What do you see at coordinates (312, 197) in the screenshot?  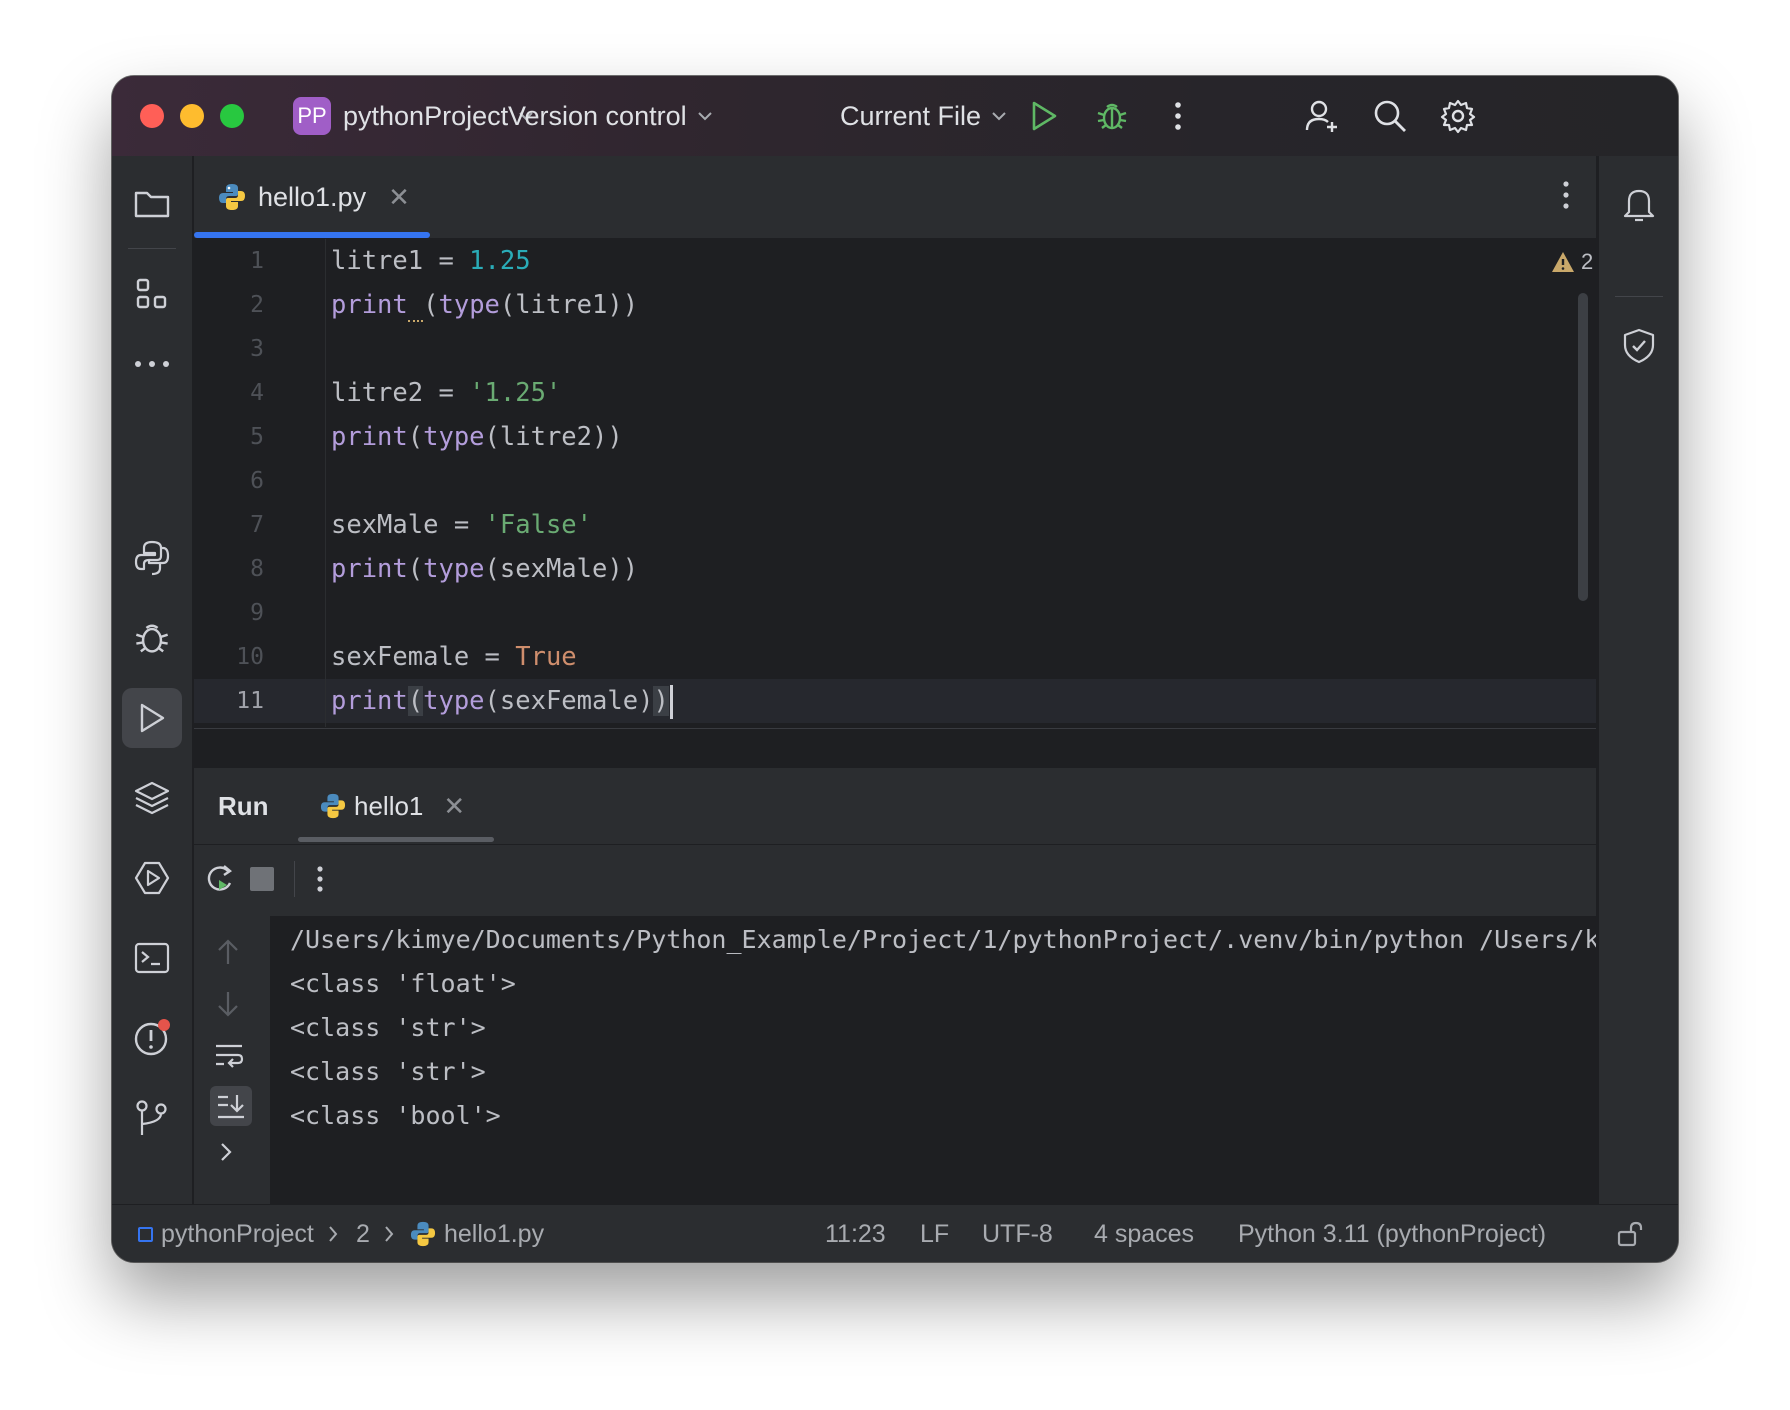 I see `editor-tab-hello1: hello1.py ✕` at bounding box center [312, 197].